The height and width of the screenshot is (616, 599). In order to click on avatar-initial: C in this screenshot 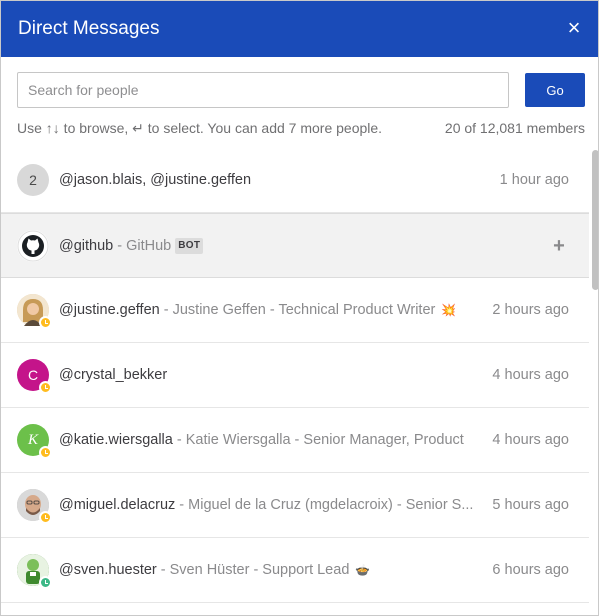, I will do `click(33, 375)`.